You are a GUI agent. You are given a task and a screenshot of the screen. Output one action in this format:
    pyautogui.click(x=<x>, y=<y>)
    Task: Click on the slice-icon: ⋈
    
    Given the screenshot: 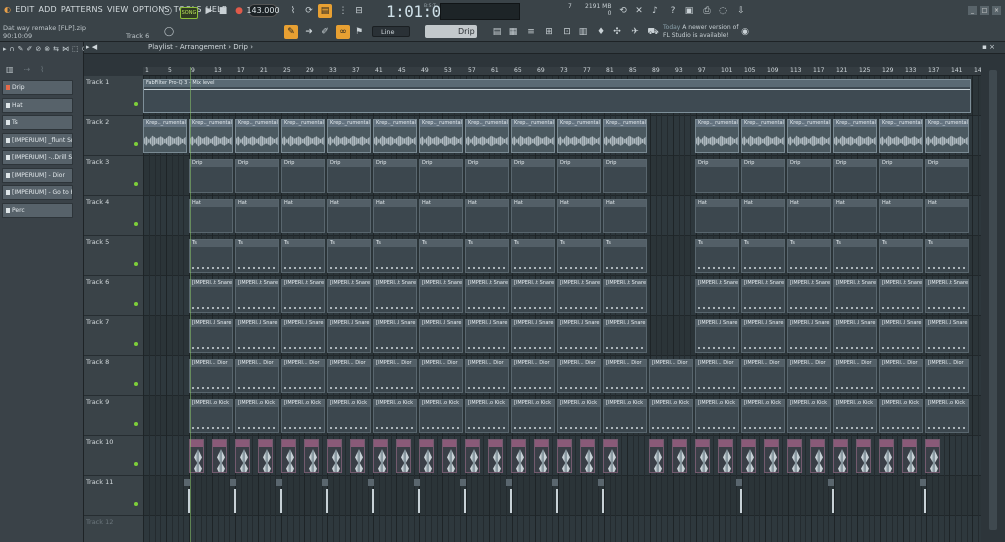 What is the action you would take?
    pyautogui.click(x=65, y=49)
    